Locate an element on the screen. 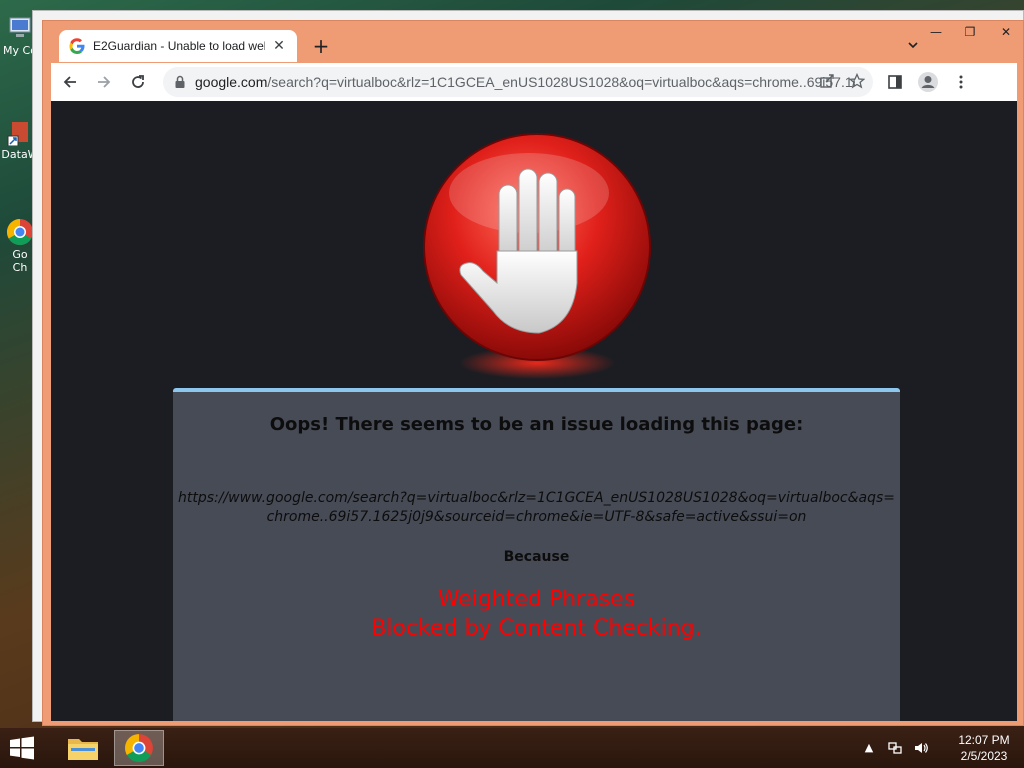  side-panel-icon is located at coordinates (895, 82).